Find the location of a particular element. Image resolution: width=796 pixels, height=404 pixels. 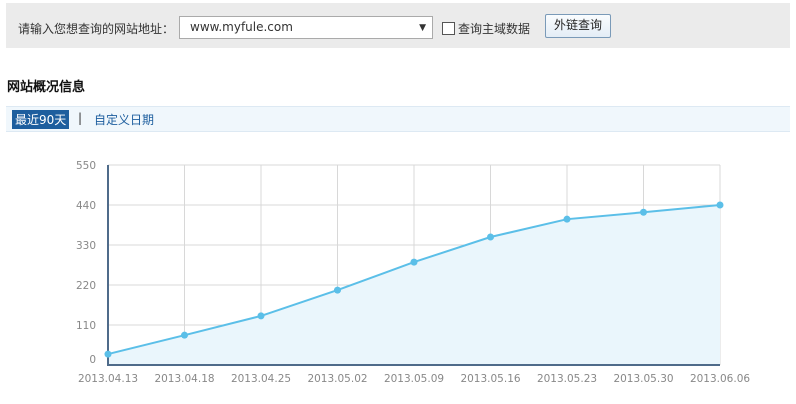

y-tick-label: 0 is located at coordinates (92, 360).